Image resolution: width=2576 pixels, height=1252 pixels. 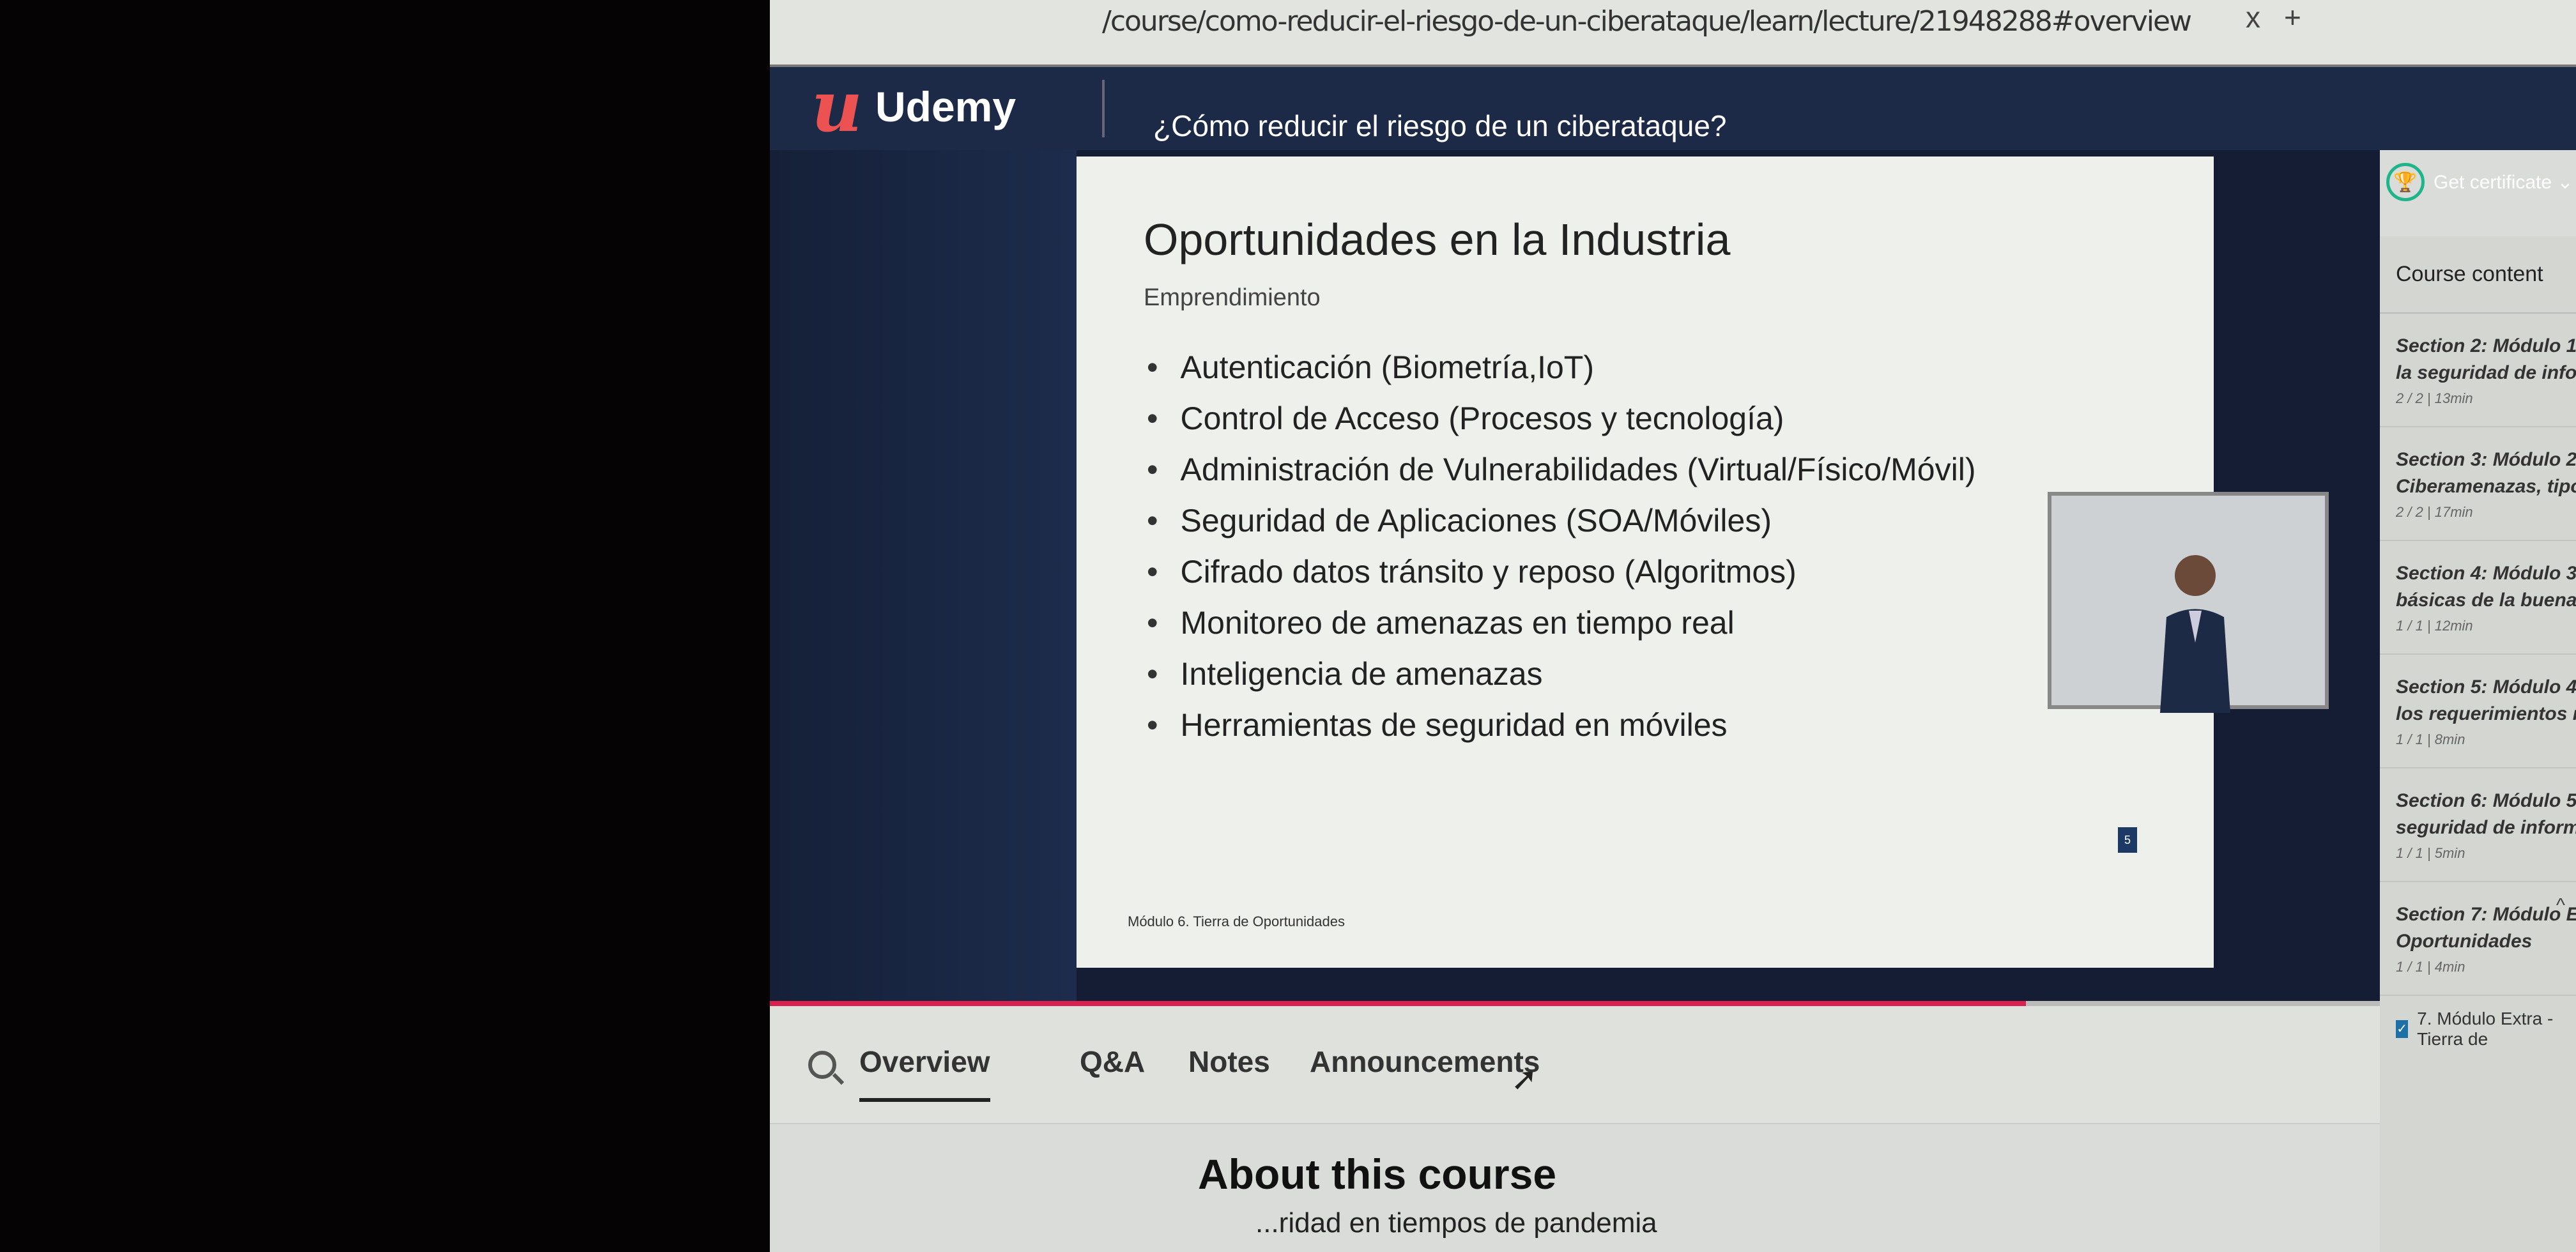 I want to click on instructor-video, so click(x=2188, y=602).